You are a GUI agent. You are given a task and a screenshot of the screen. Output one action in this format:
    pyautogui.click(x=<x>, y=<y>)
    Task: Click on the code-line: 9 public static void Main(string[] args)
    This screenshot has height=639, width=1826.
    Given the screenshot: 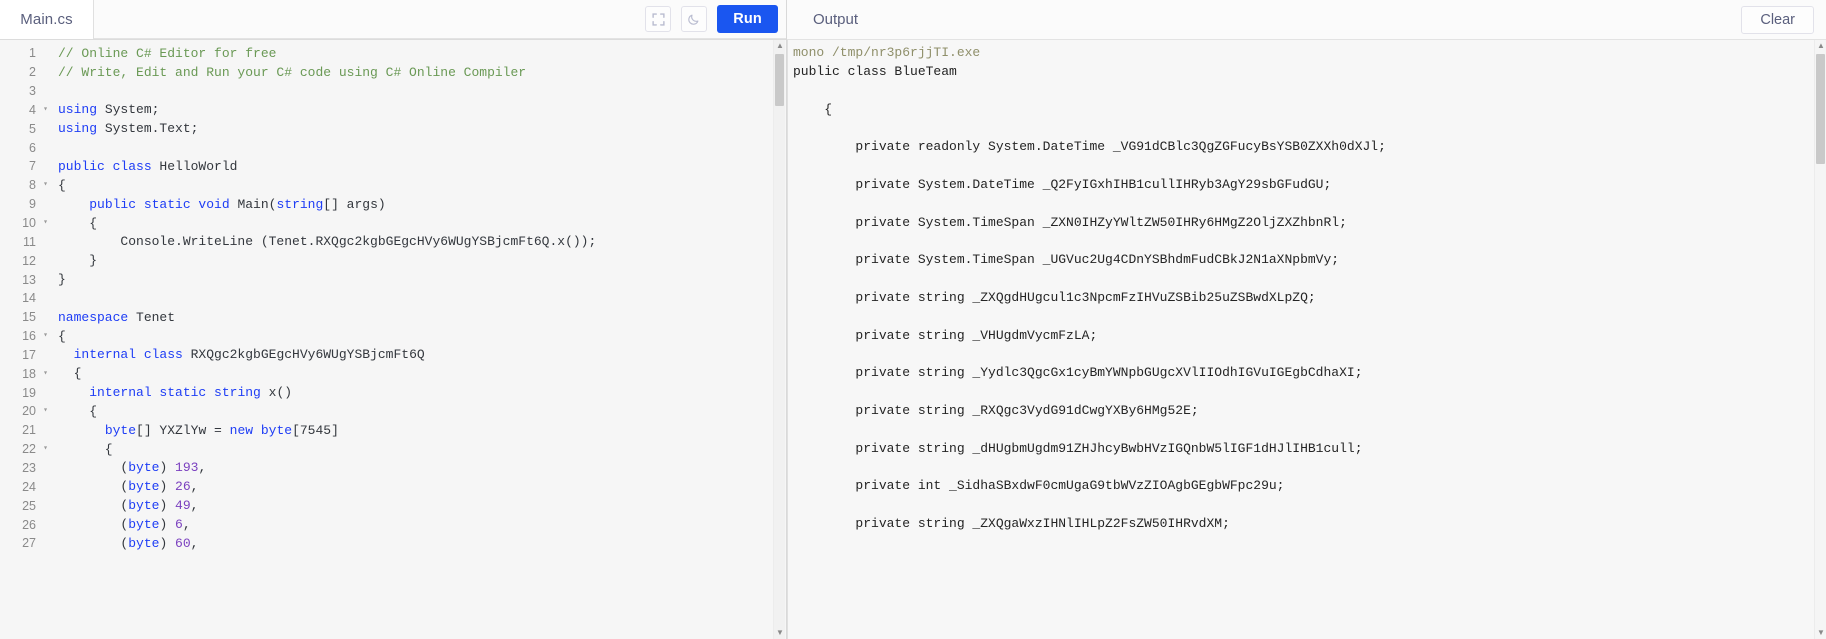 What is the action you would take?
    pyautogui.click(x=393, y=204)
    